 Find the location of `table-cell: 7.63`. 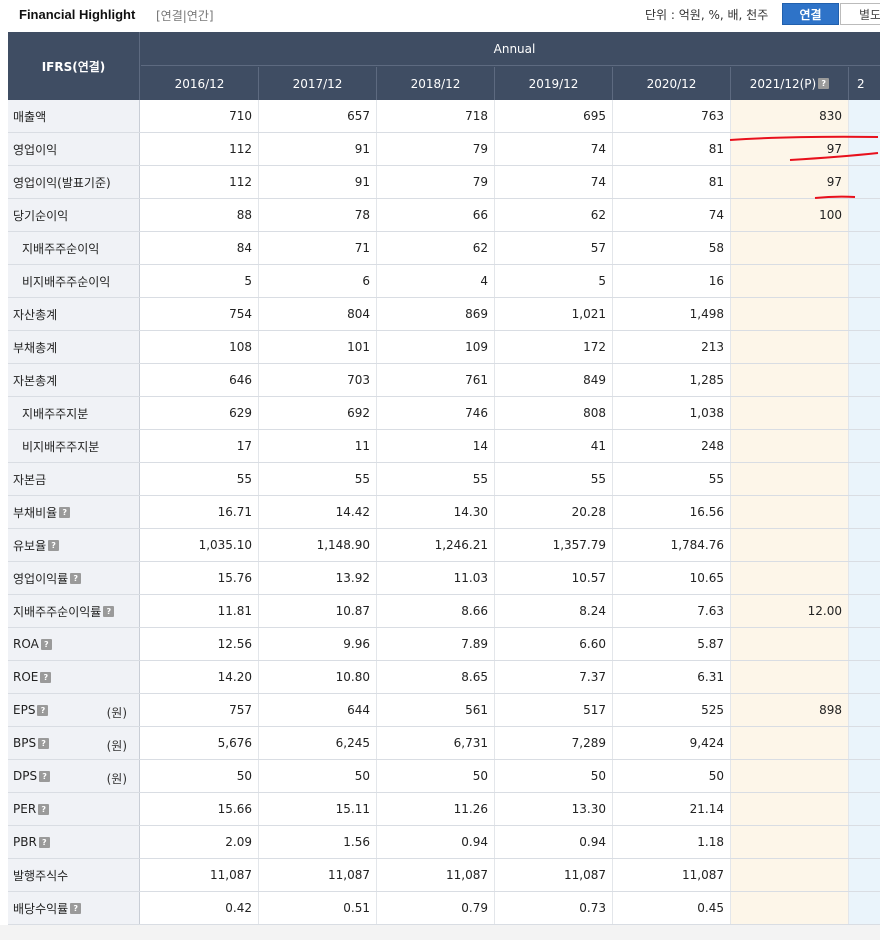

table-cell: 7.63 is located at coordinates (672, 611).